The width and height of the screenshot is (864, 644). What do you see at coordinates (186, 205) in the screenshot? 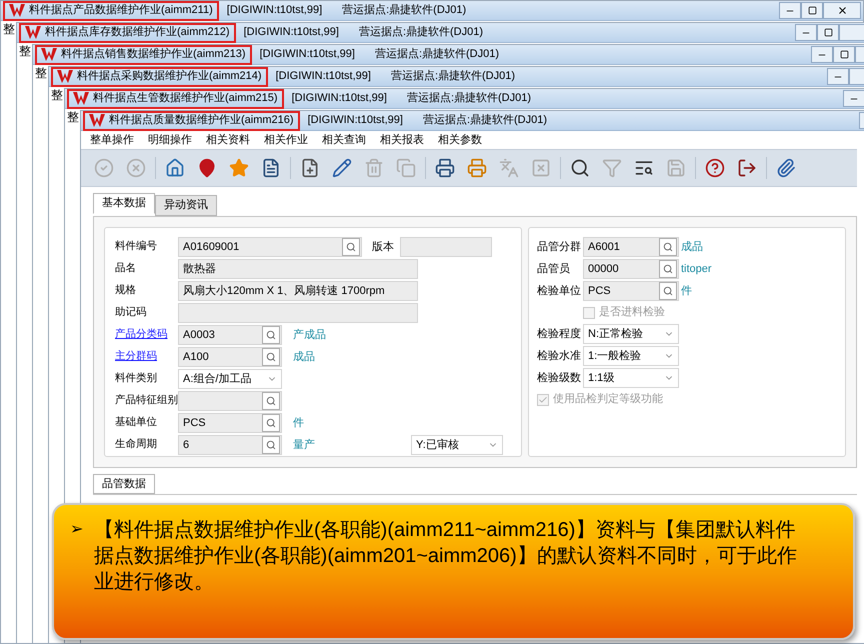
I see `tab: 异动资讯` at bounding box center [186, 205].